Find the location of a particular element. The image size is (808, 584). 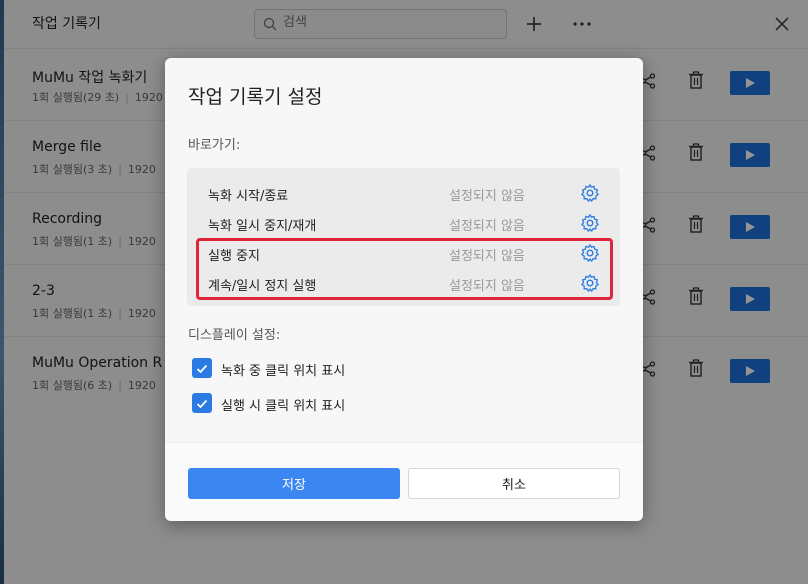

shortcut-label: 녹화 일시 중지/재개 is located at coordinates (262, 226).